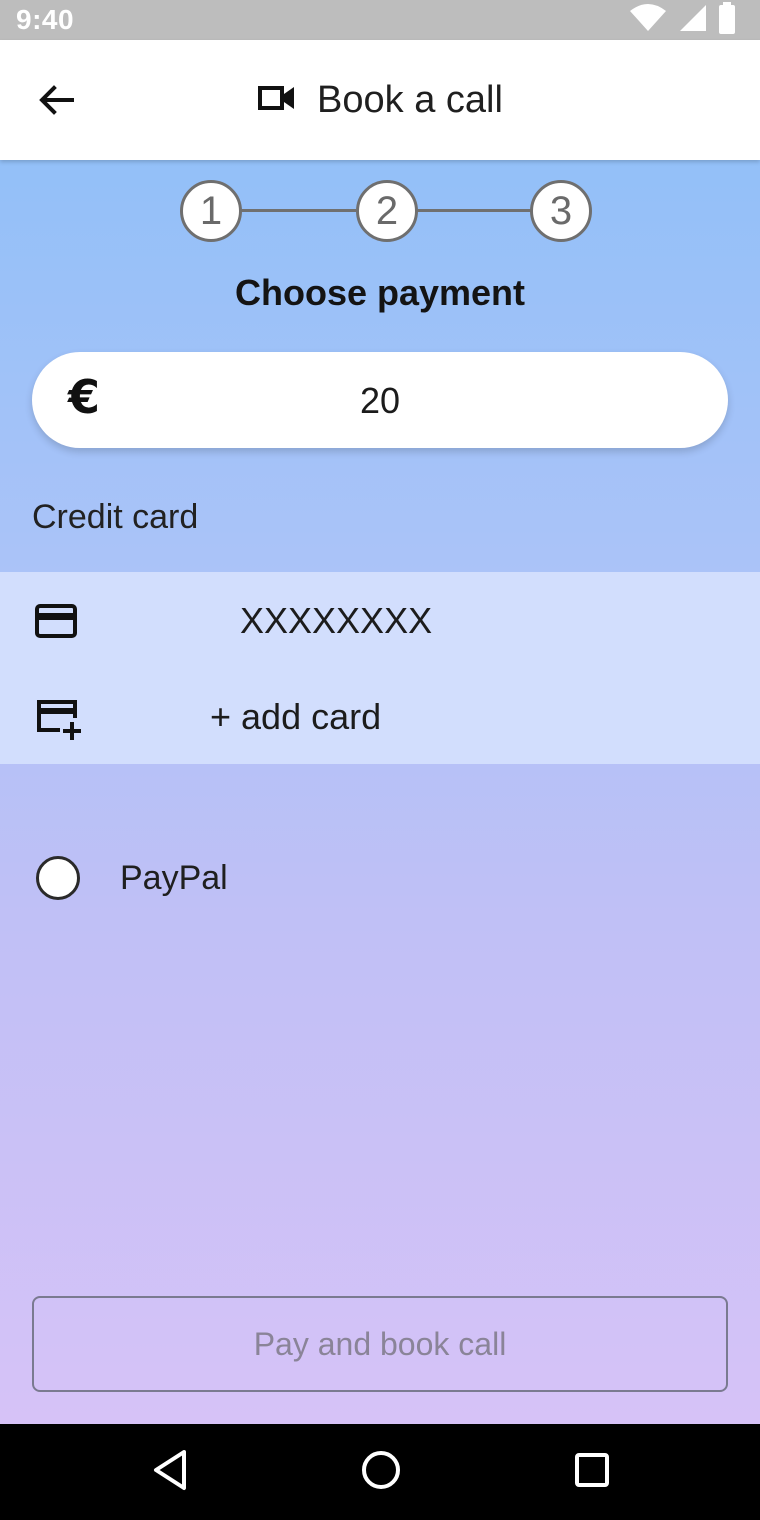 The height and width of the screenshot is (1520, 760). I want to click on section-title: Choose payment, so click(380, 292).